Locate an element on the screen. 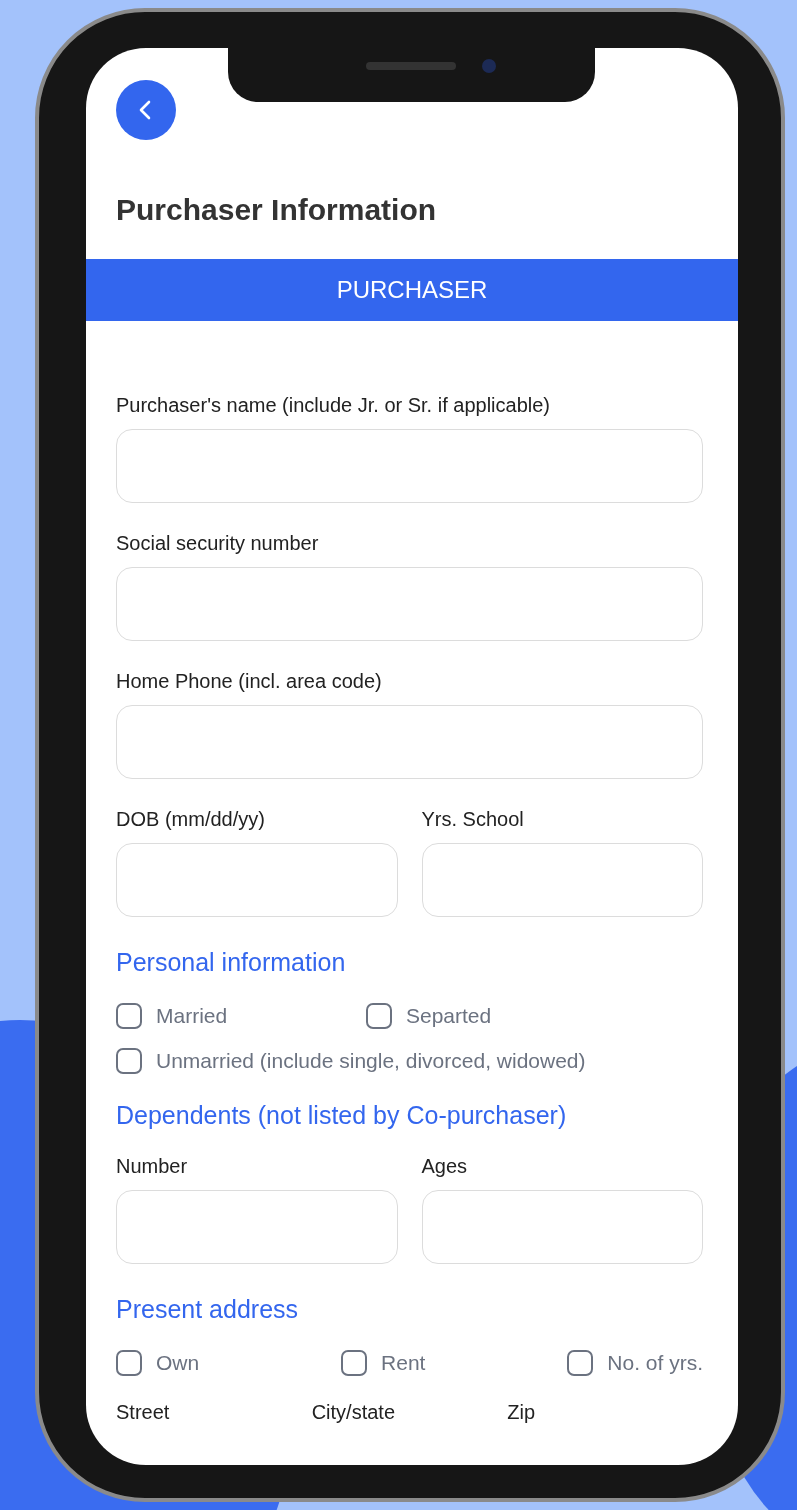  checkbox-label: No. of yrs. is located at coordinates (655, 1363).